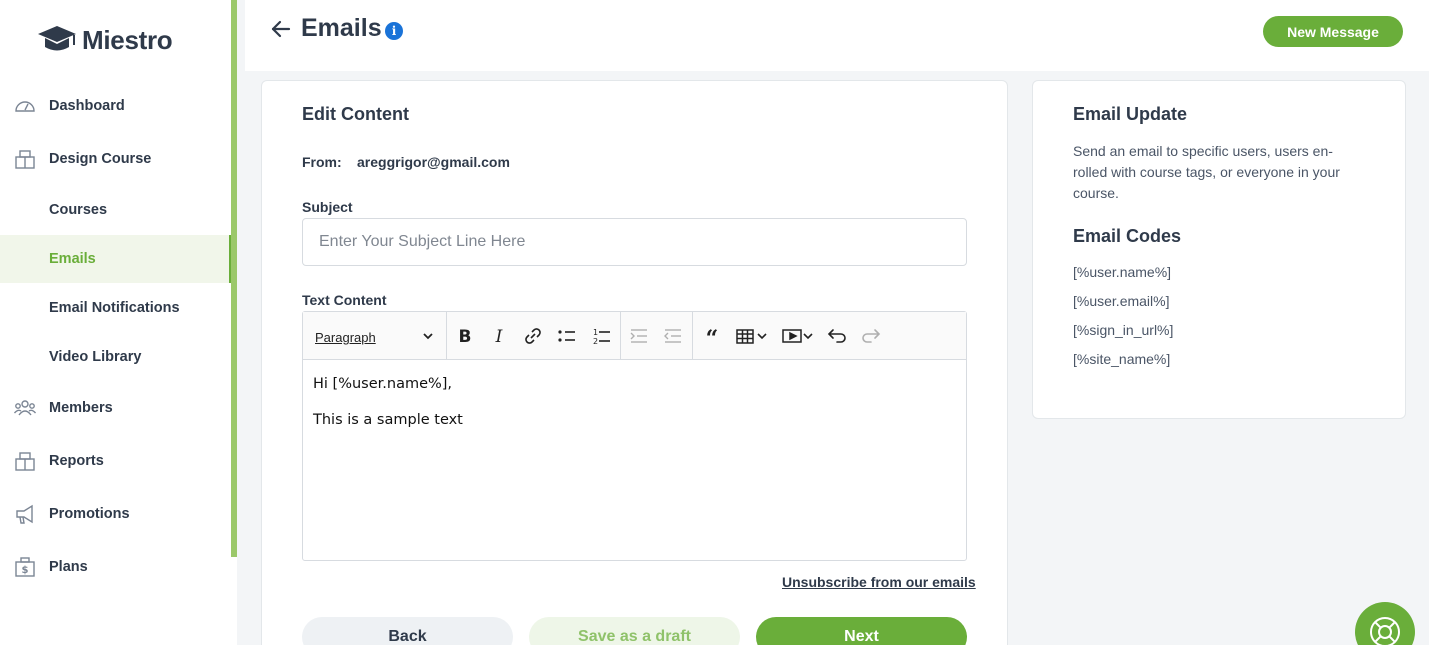 The width and height of the screenshot is (1429, 645). I want to click on sidebar-item-label: Dashboard, so click(87, 106).